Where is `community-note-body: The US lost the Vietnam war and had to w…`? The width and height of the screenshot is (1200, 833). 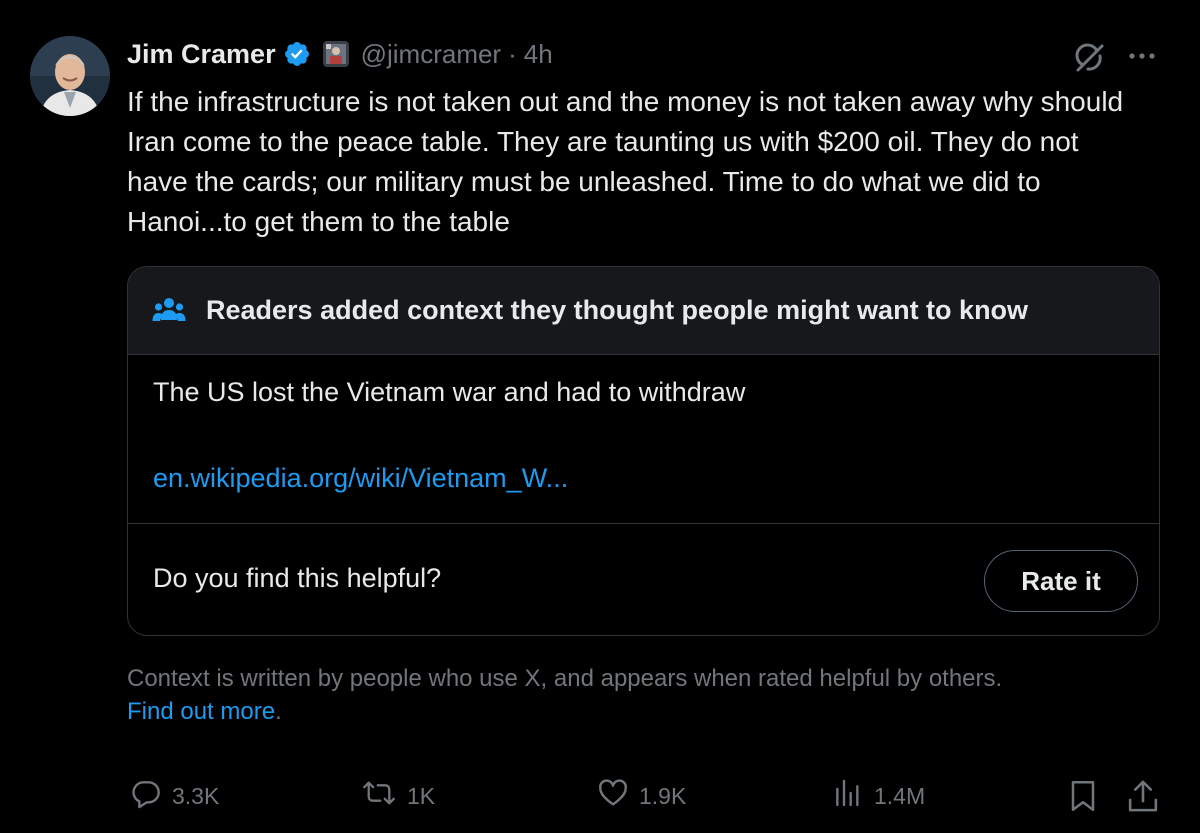 community-note-body: The US lost the Vietnam war and had to w… is located at coordinates (449, 392).